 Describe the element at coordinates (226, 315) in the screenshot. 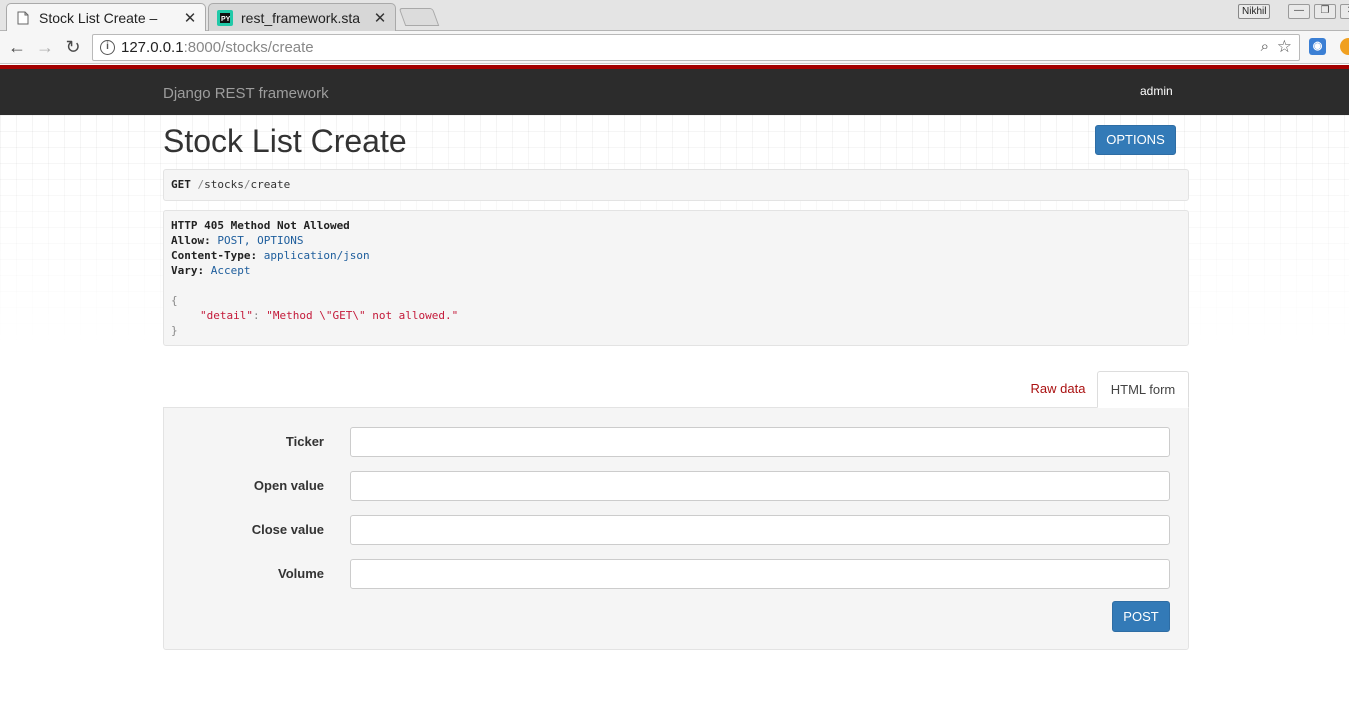

I see `json-key: "detail"` at that location.